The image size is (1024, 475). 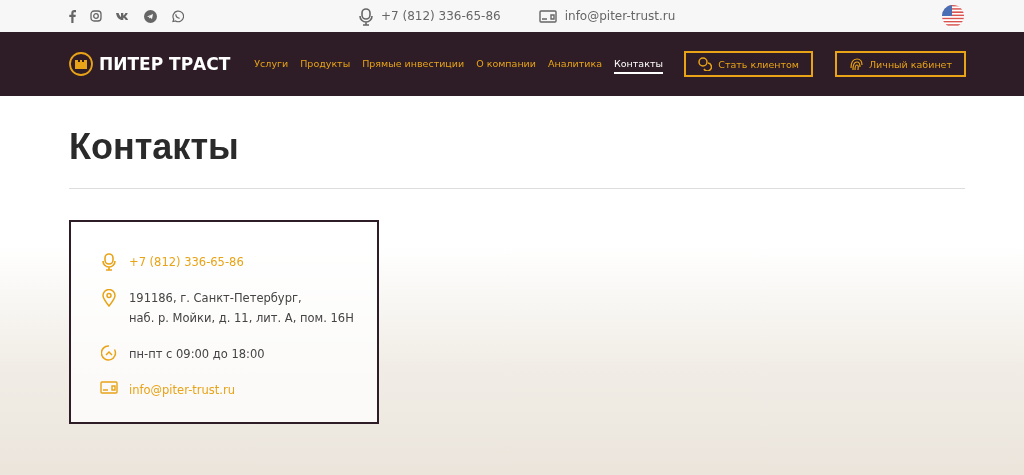 What do you see at coordinates (81, 64) in the screenshot?
I see `logo-icon` at bounding box center [81, 64].